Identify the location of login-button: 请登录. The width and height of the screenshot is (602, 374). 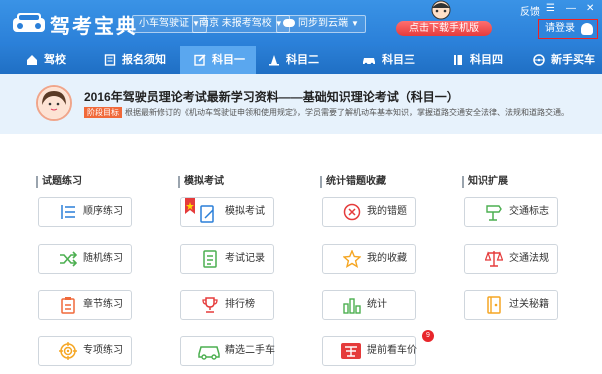
(568, 29).